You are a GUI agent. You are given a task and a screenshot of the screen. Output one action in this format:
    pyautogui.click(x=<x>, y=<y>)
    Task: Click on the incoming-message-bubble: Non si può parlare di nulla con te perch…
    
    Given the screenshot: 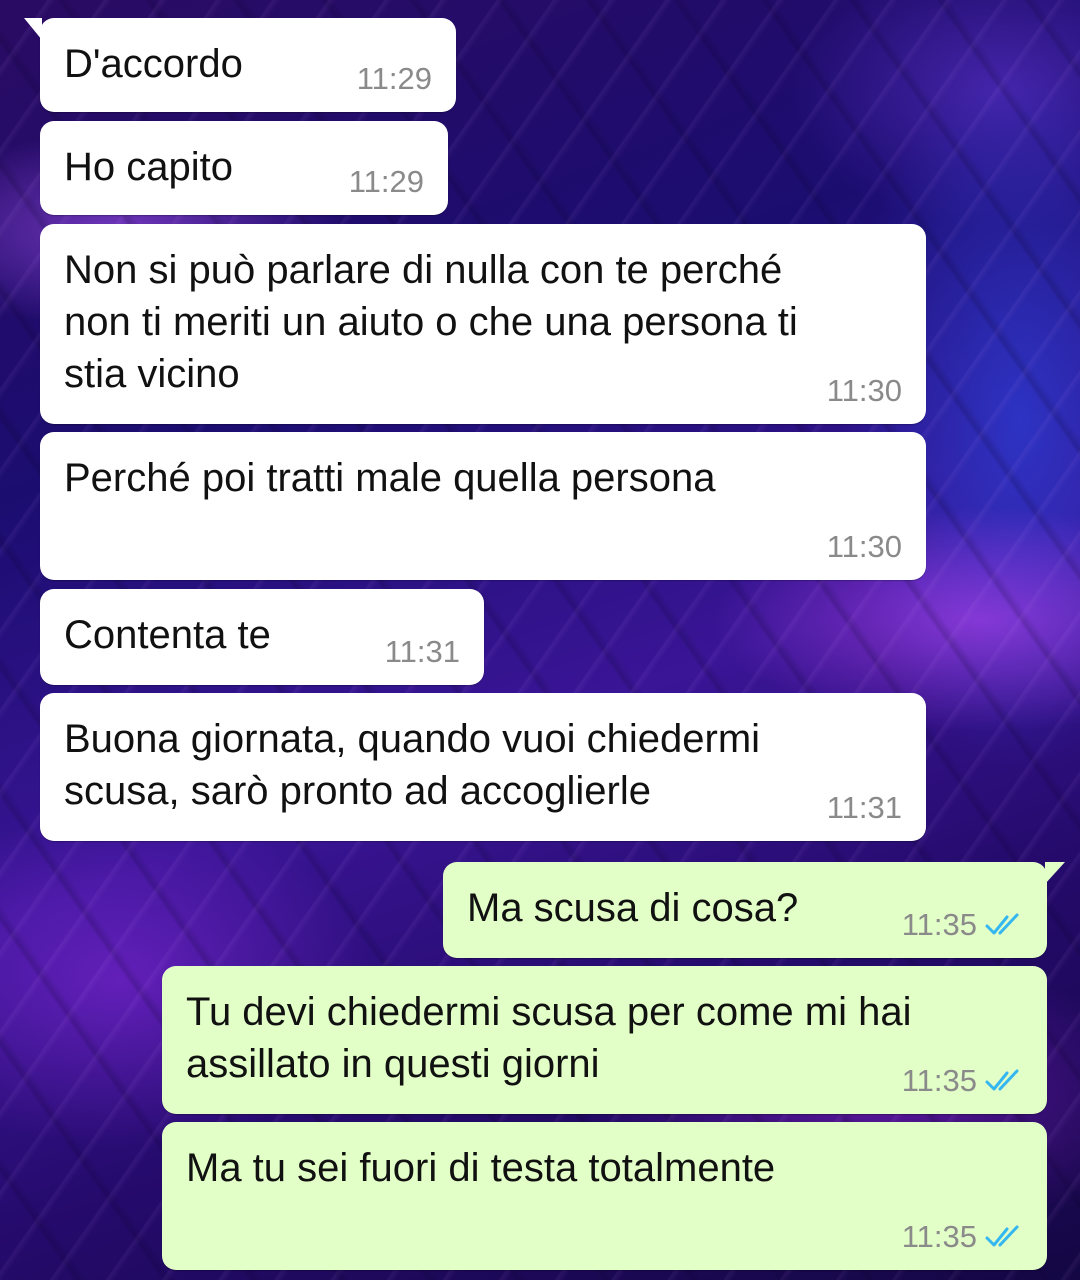 What is the action you would take?
    pyautogui.click(x=483, y=324)
    